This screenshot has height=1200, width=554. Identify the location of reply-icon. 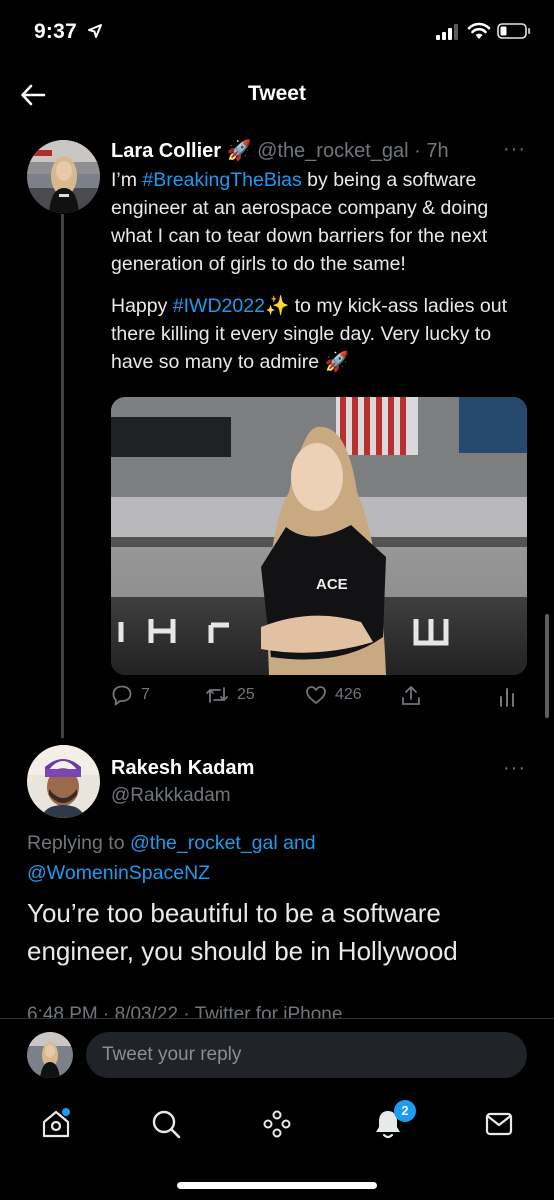
(122, 695).